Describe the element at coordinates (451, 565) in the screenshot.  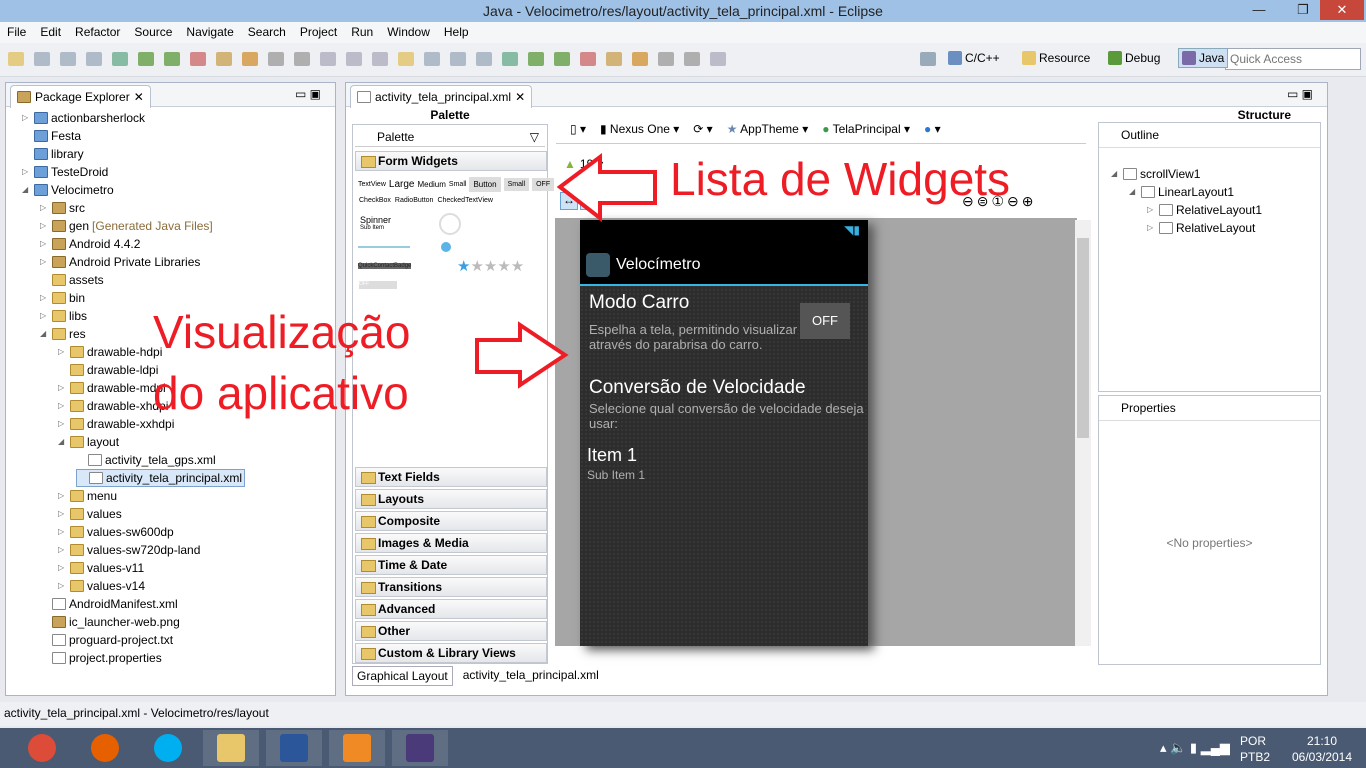
I see `palette-category: Time & Date` at that location.